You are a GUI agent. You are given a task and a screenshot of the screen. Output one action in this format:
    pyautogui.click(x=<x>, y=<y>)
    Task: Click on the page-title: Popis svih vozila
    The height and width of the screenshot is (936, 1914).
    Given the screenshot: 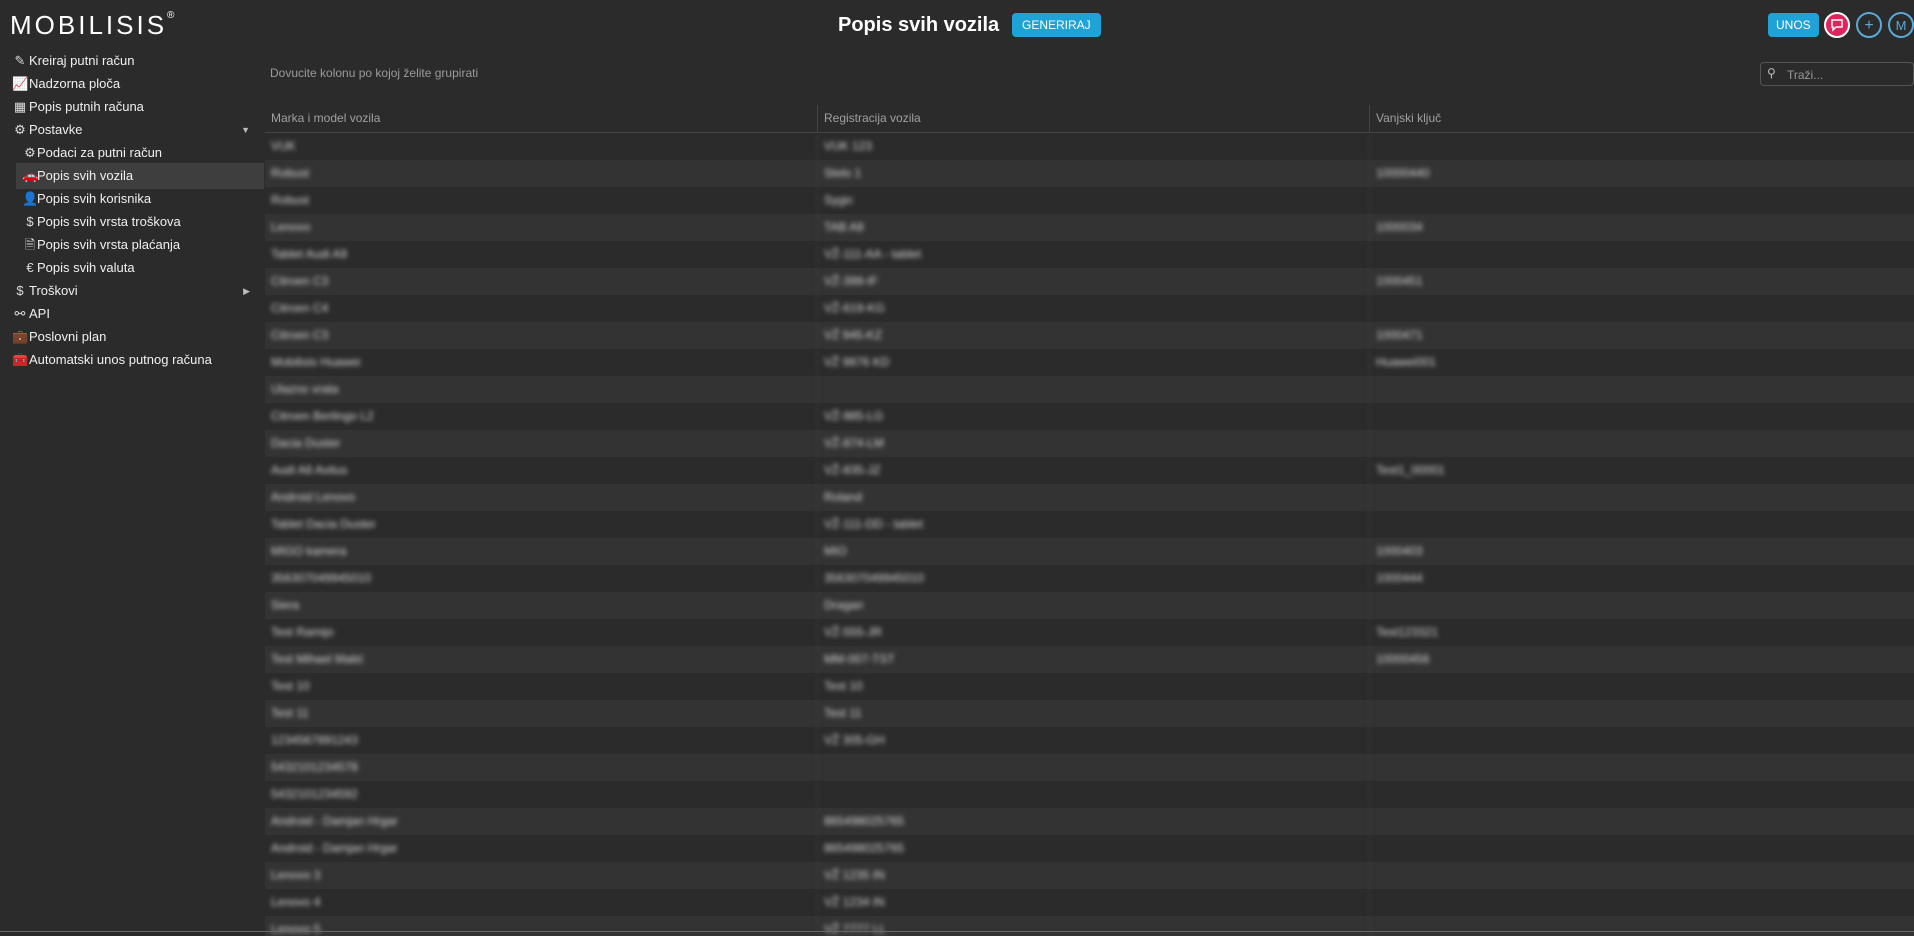 What is the action you would take?
    pyautogui.click(x=919, y=25)
    